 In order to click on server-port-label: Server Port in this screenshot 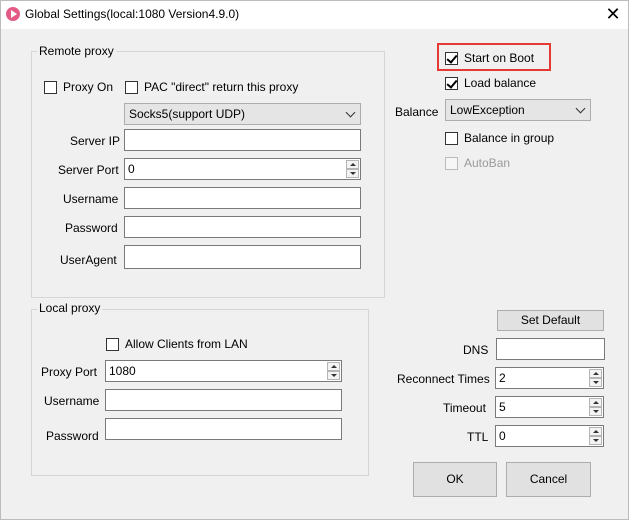, I will do `click(88, 170)`.